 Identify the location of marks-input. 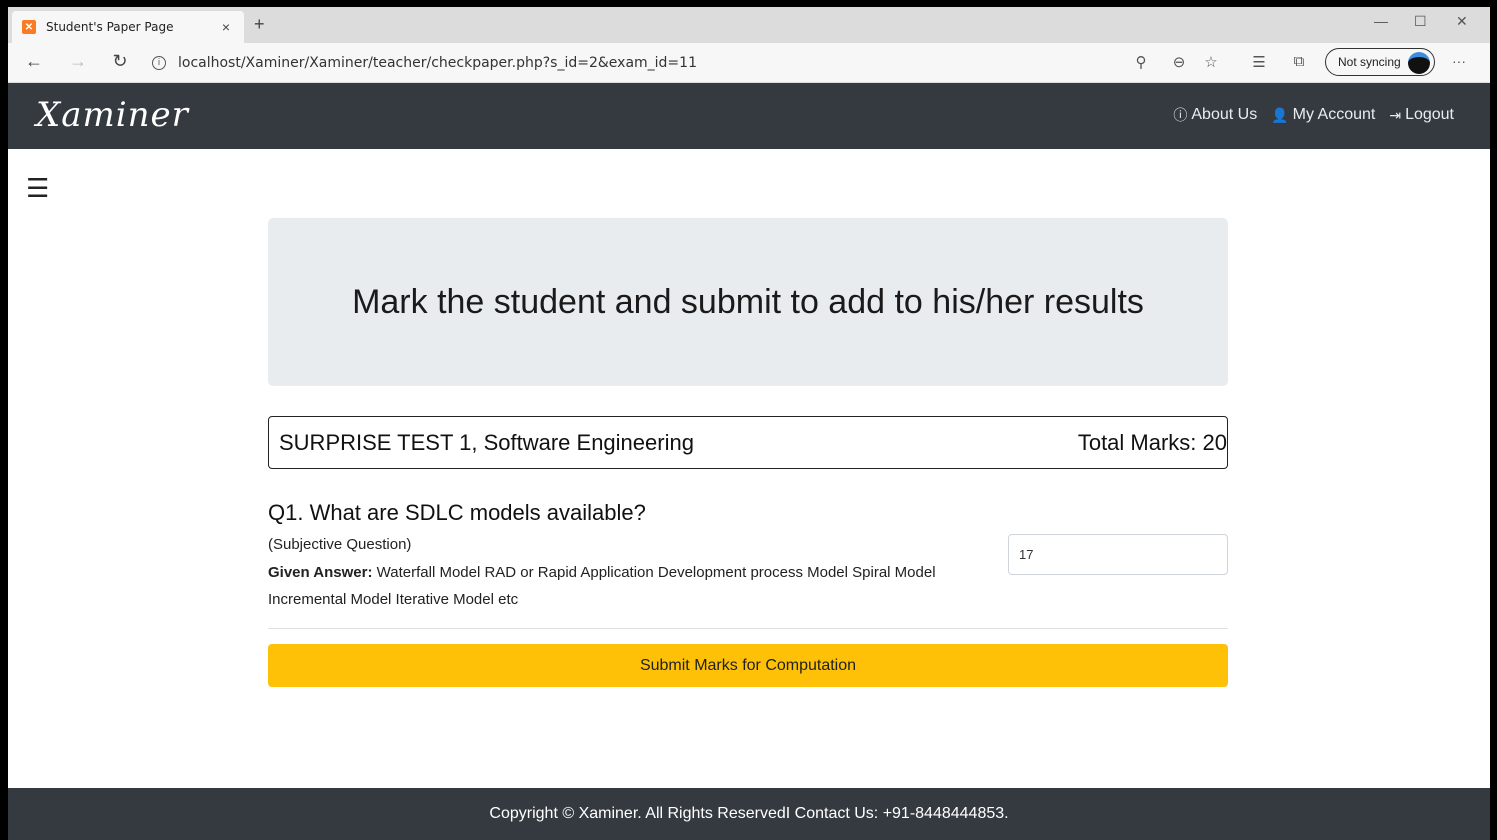
(1118, 554).